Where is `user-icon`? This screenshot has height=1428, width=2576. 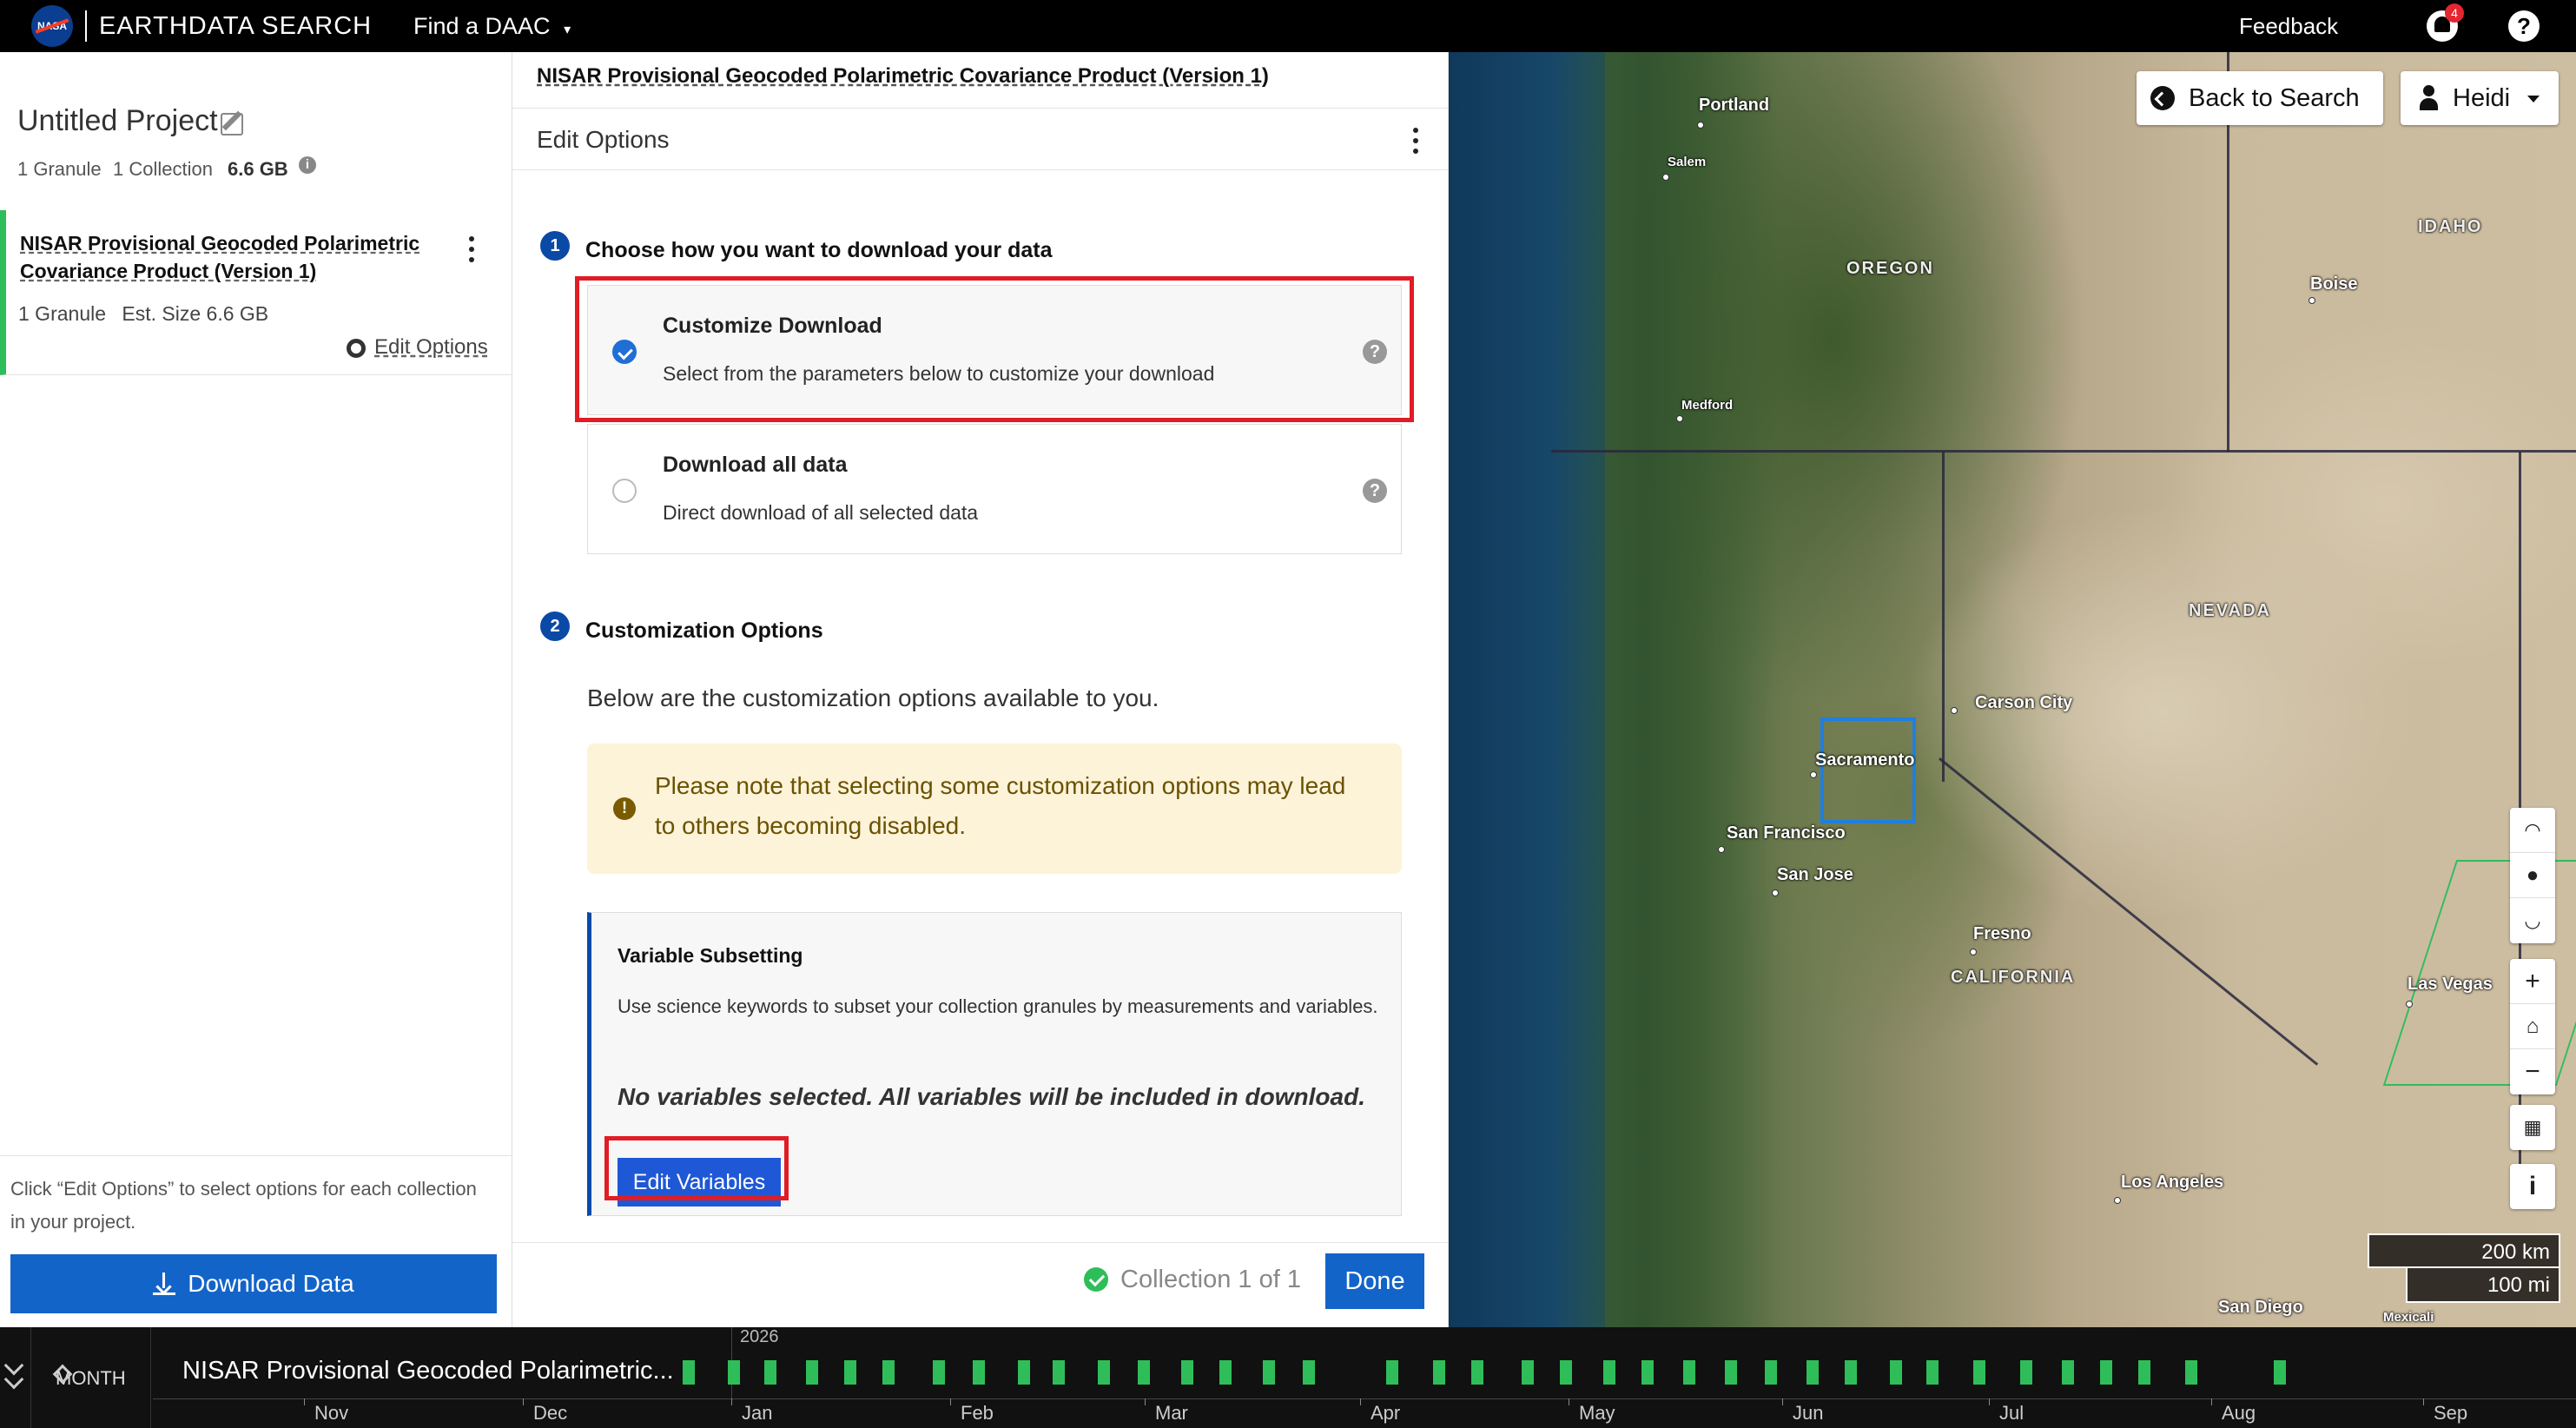 user-icon is located at coordinates (2429, 98).